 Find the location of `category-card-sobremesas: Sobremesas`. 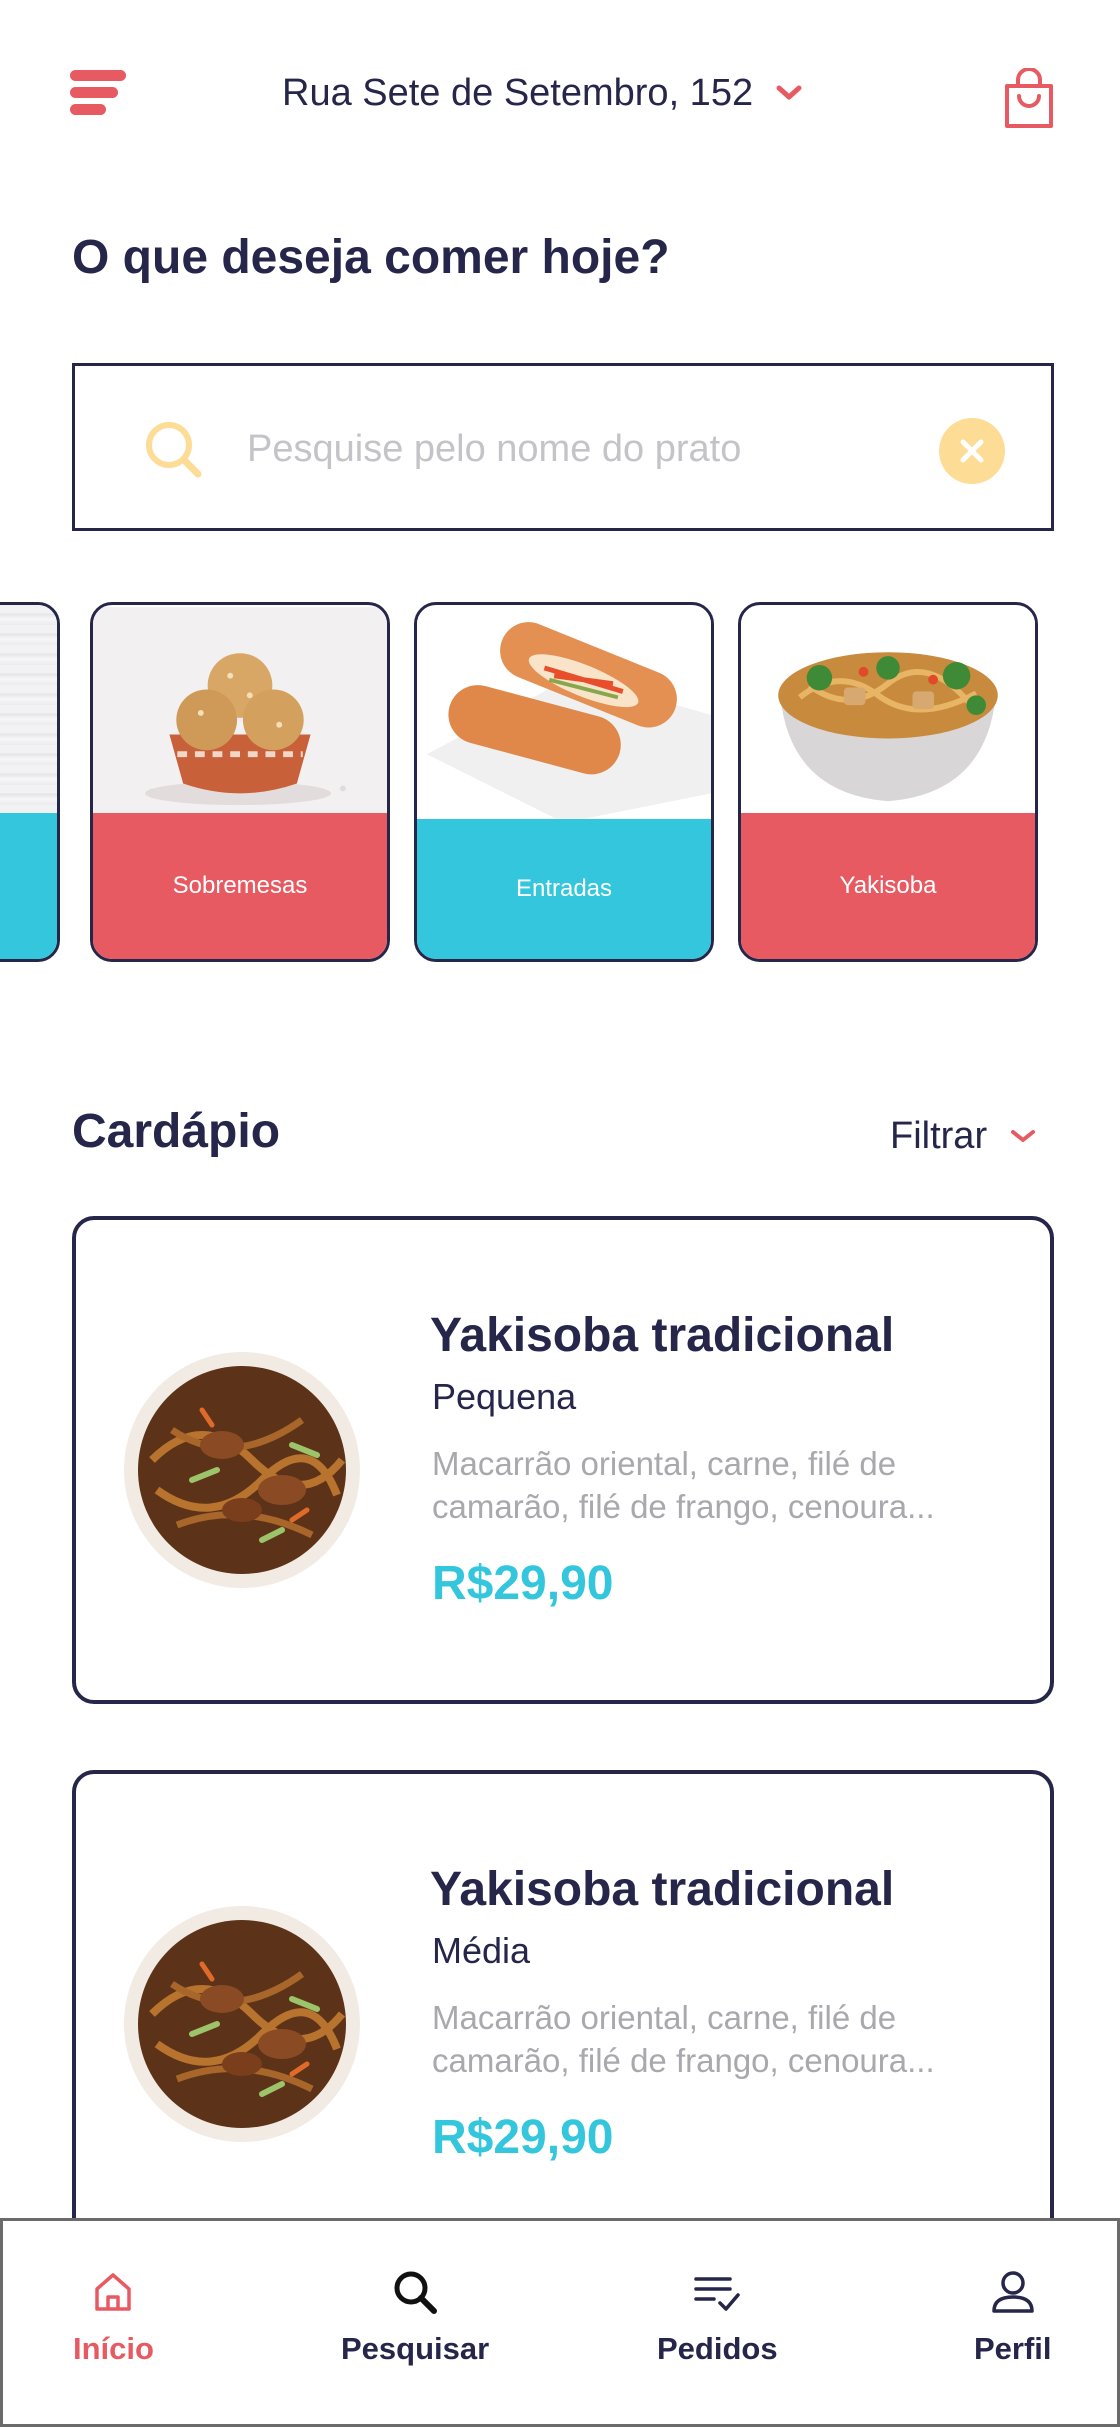

category-card-sobremesas: Sobremesas is located at coordinates (240, 782).